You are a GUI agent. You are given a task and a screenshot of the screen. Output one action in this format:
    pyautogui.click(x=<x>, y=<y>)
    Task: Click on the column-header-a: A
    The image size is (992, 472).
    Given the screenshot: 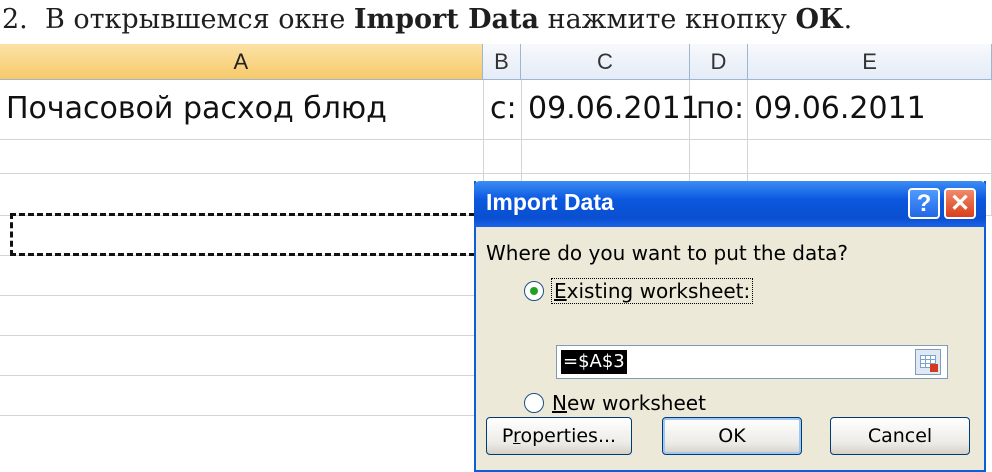 What is the action you would take?
    pyautogui.click(x=241, y=62)
    